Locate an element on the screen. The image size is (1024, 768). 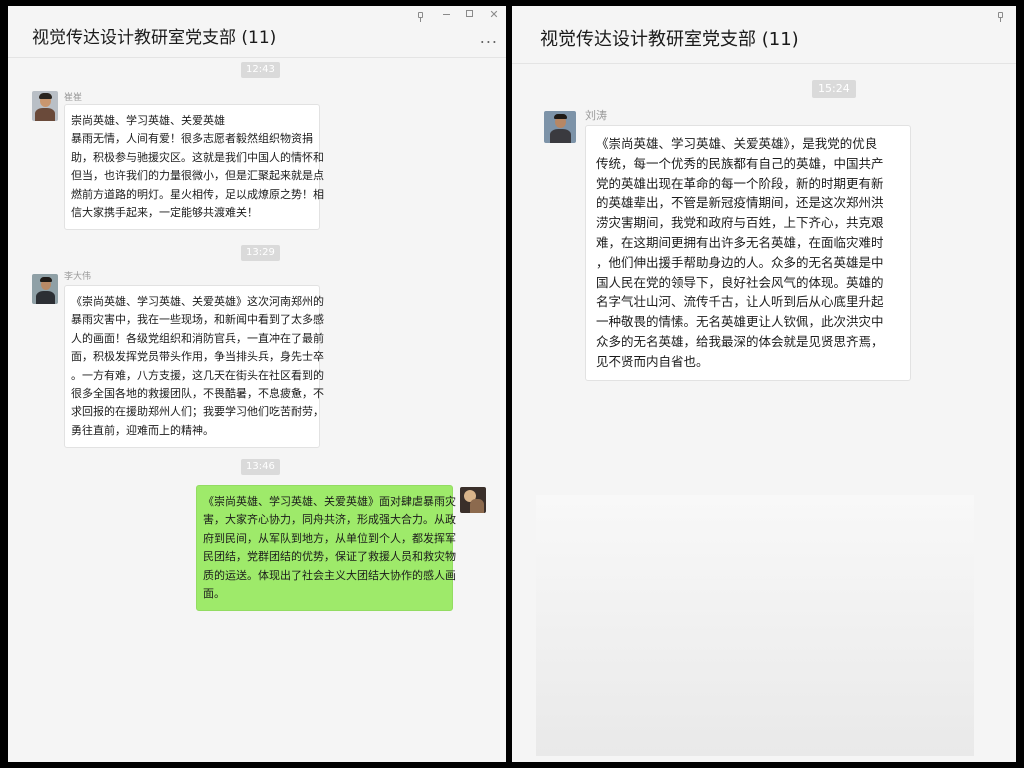
message-line: ，他们伸出援手帮助身边的人。众多的无名英雄是中 is located at coordinates (740, 262).